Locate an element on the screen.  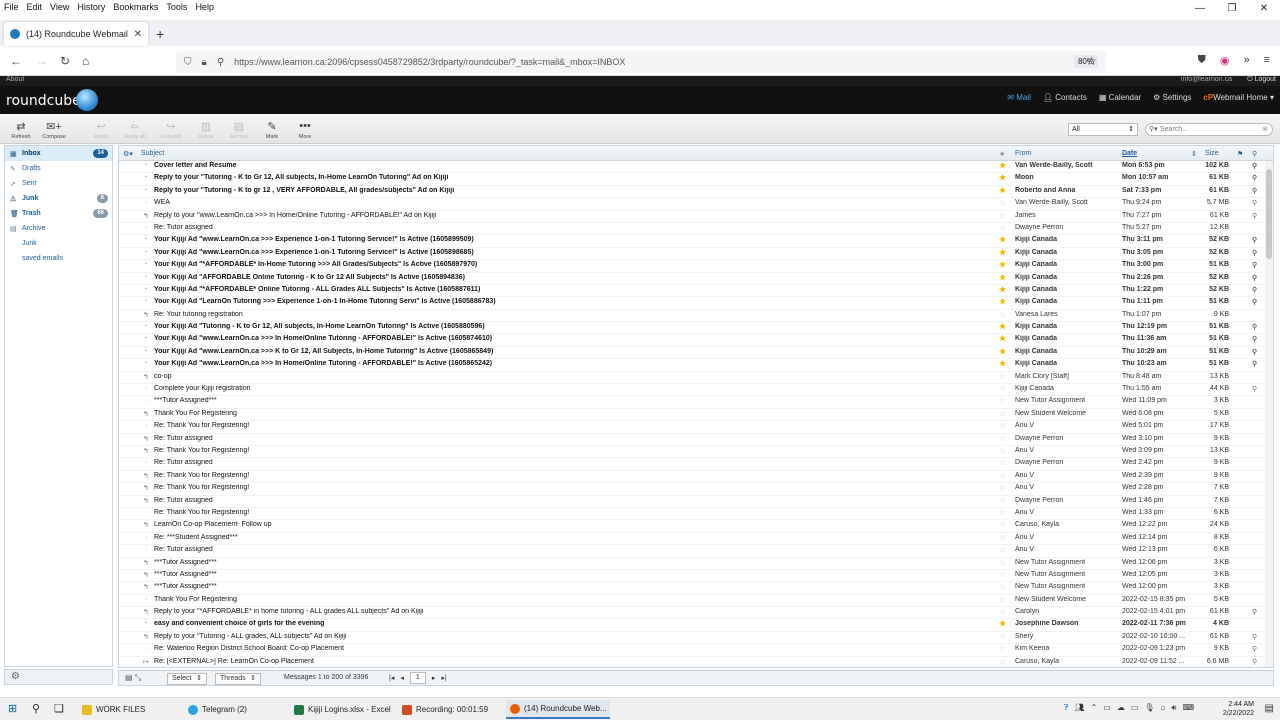
list-options-icon: ⚙▾ is located at coordinates (128, 154).